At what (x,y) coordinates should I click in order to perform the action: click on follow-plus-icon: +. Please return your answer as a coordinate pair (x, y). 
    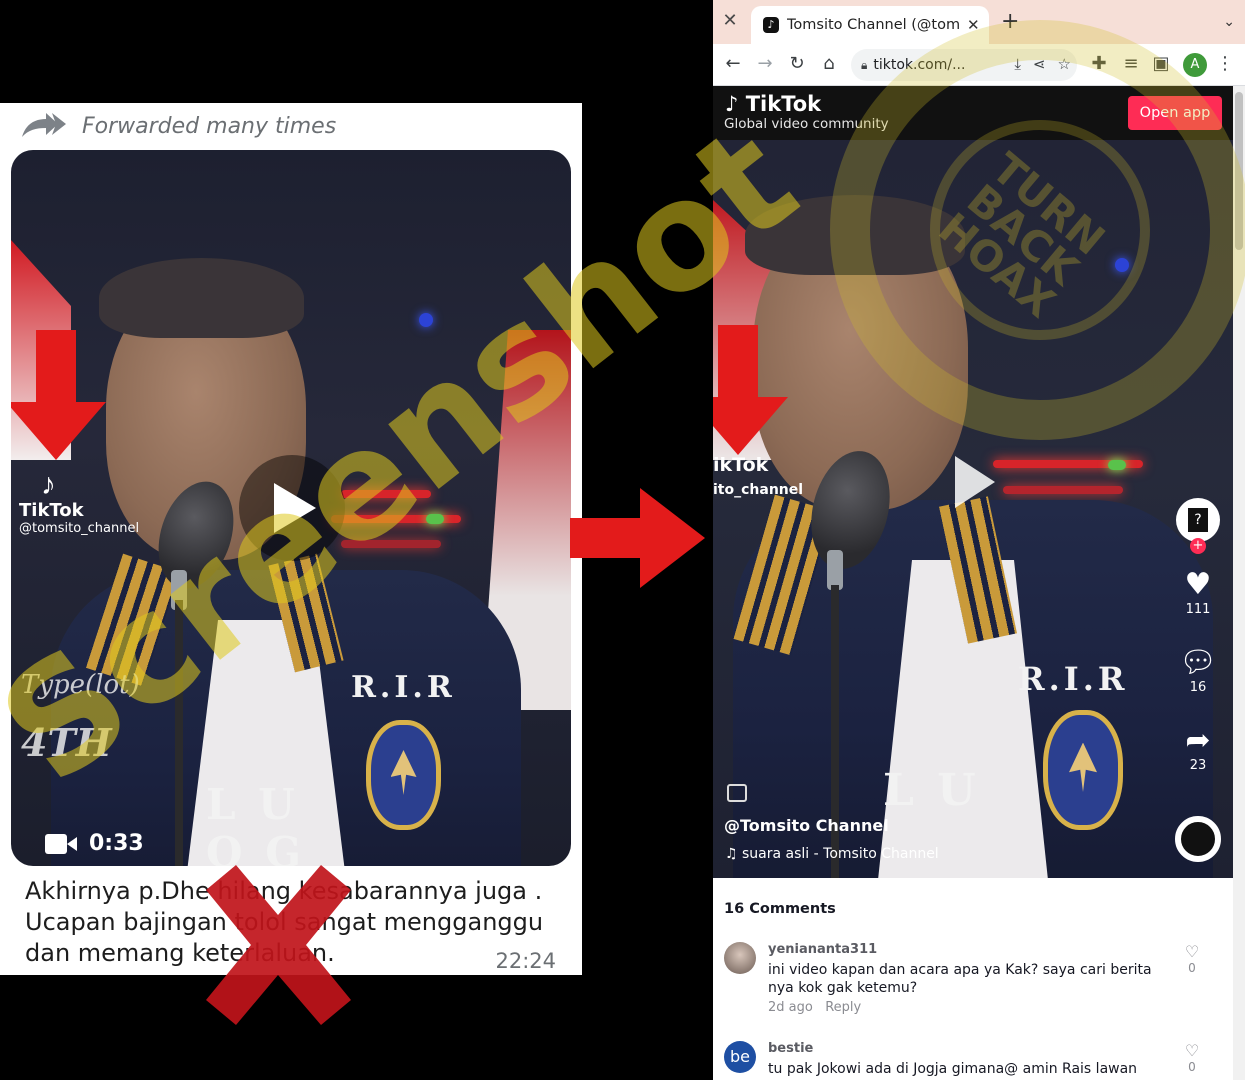
    Looking at the image, I should click on (1198, 546).